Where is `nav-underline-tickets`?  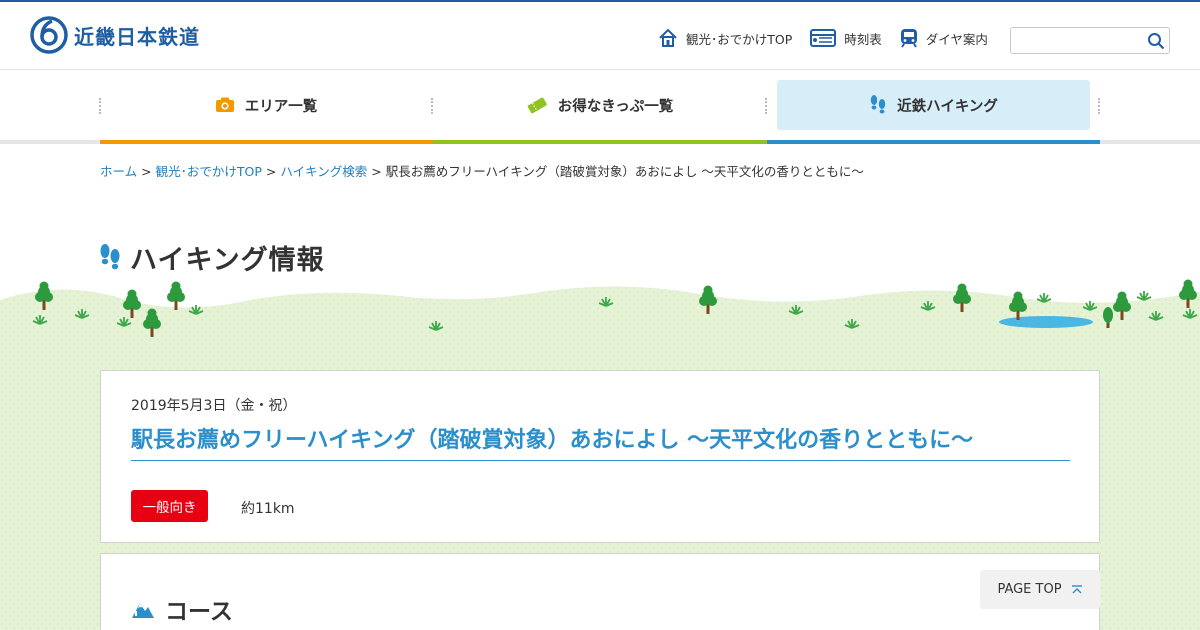
nav-underline-tickets is located at coordinates (600, 142).